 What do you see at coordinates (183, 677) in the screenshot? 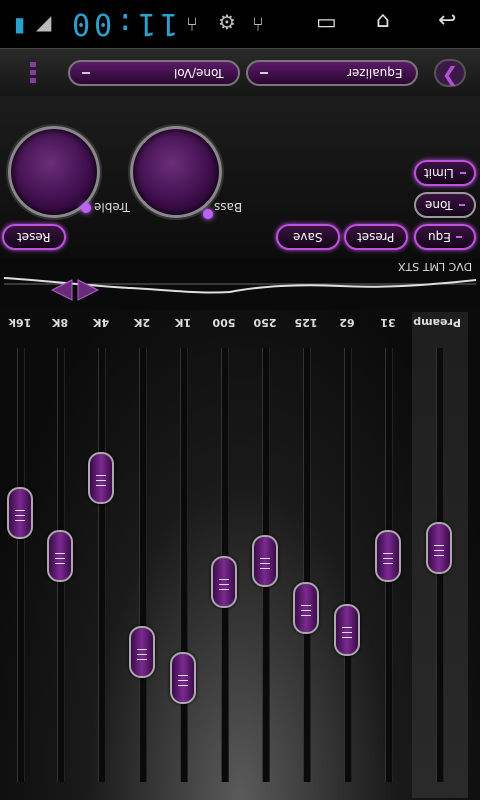
I see `slider-thumb-1k` at bounding box center [183, 677].